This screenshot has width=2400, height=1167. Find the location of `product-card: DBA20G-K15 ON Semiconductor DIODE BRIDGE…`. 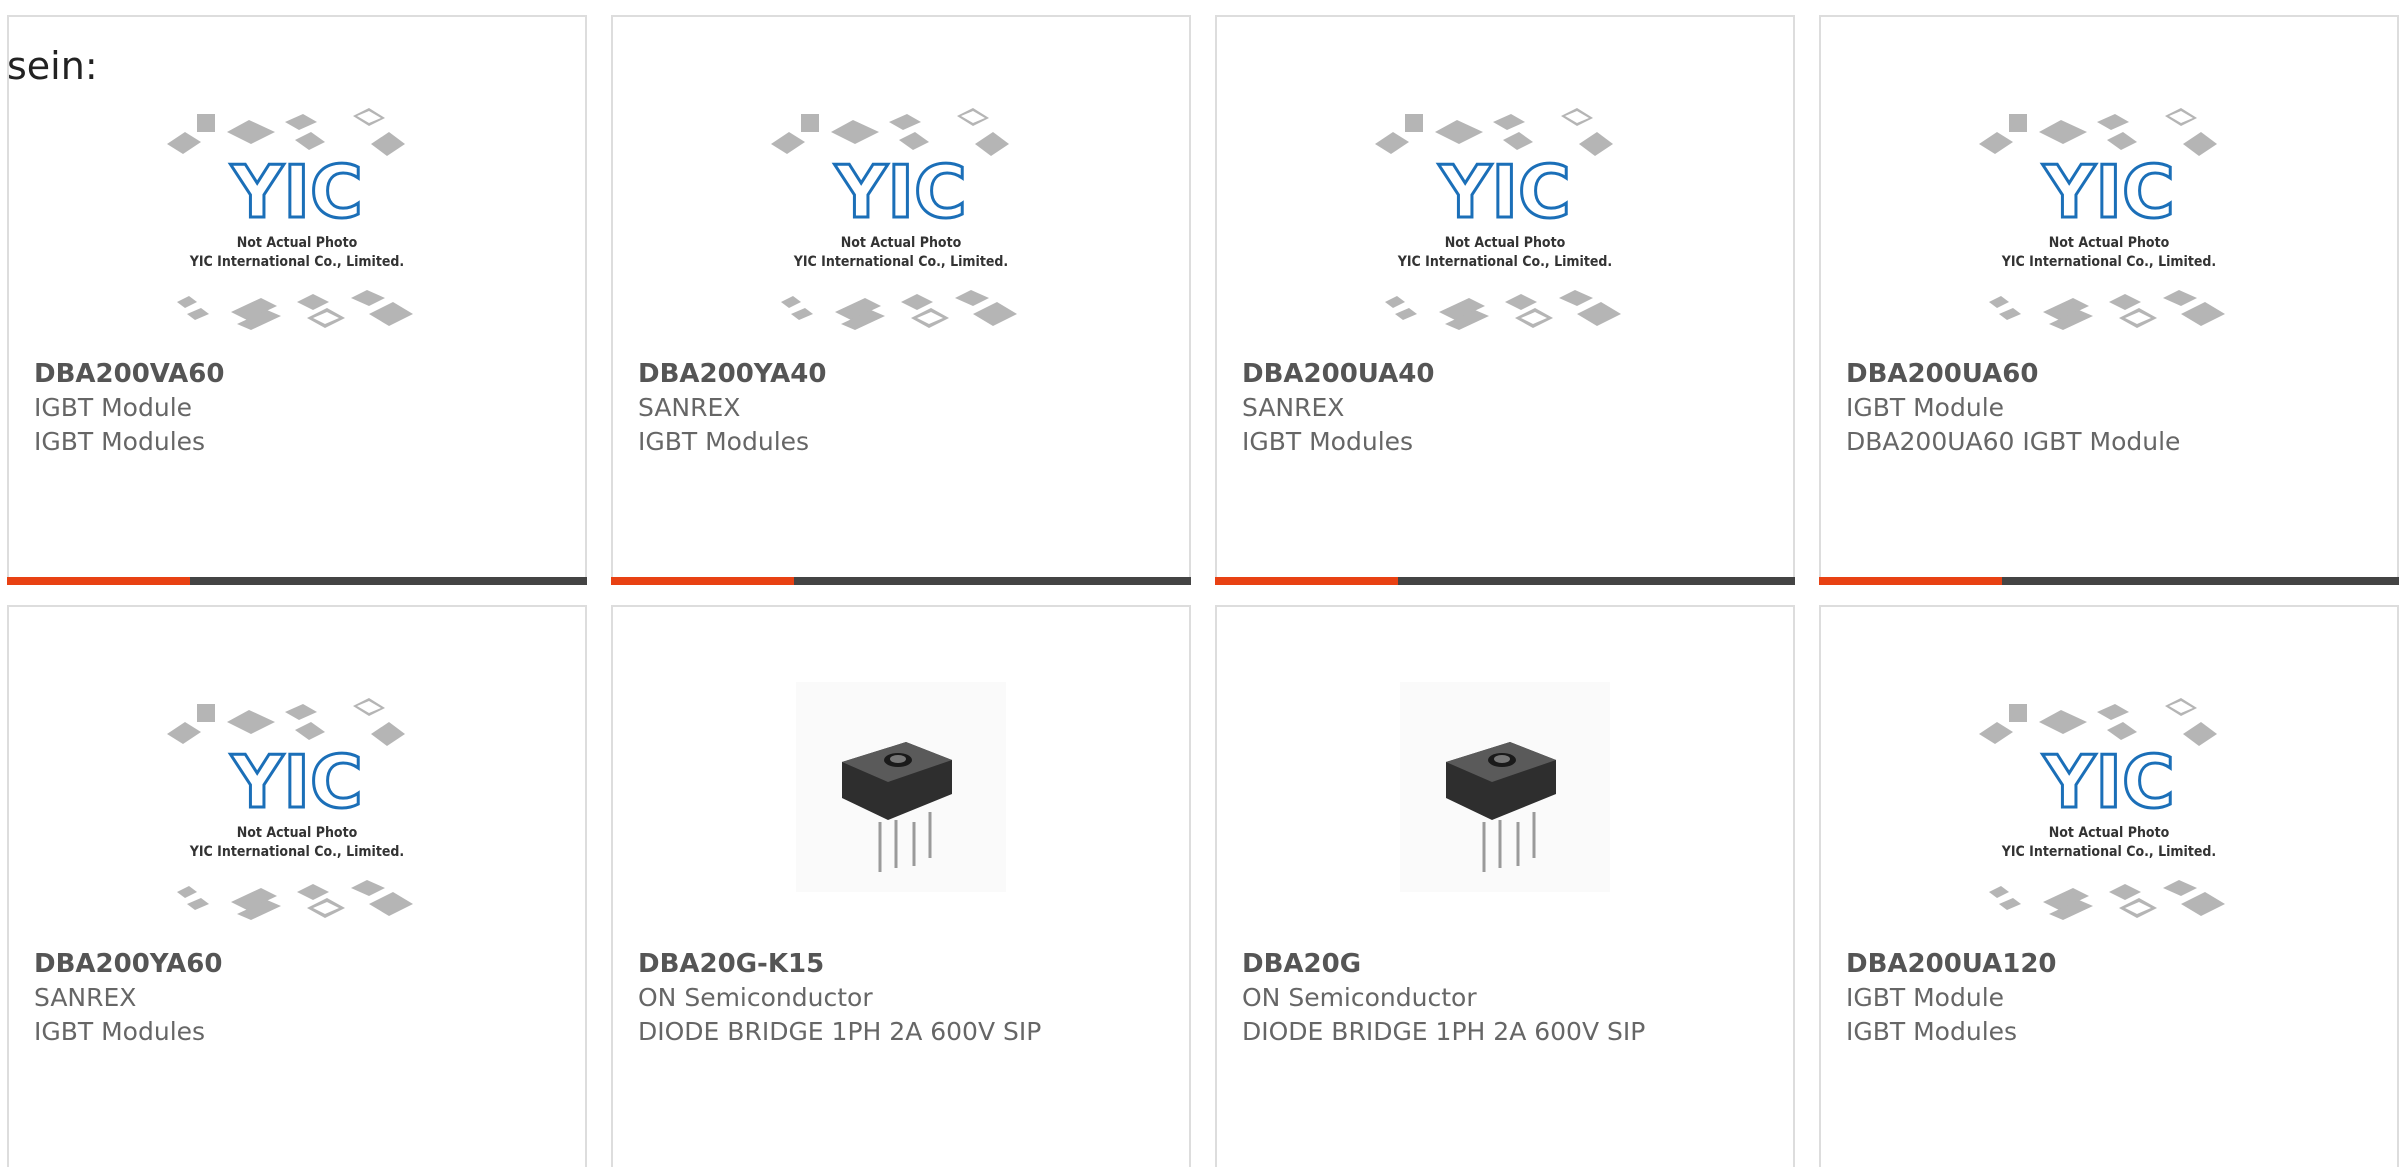

product-card: DBA20G-K15 ON Semiconductor DIODE BRIDGE… is located at coordinates (901, 886).